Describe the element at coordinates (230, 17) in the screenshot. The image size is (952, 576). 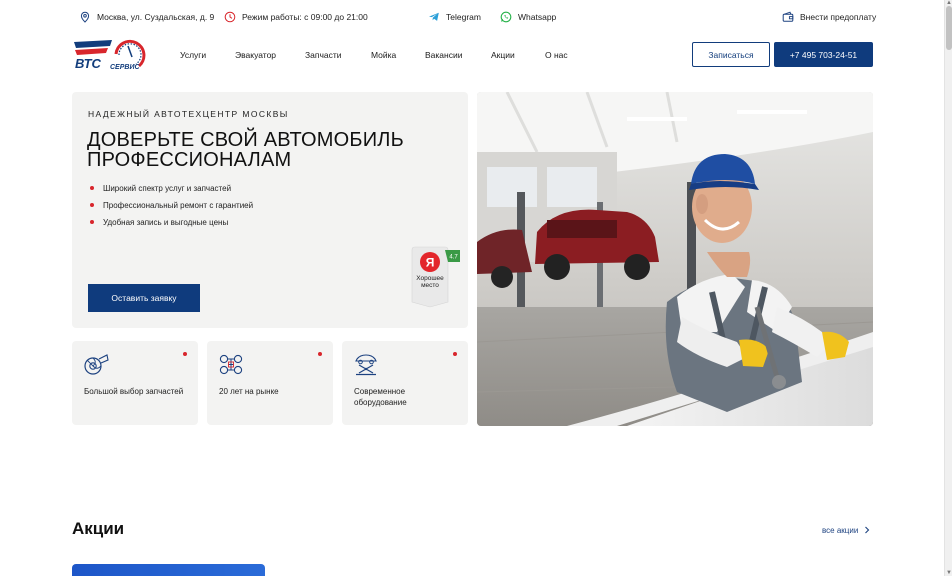
I see `clock-icon` at that location.